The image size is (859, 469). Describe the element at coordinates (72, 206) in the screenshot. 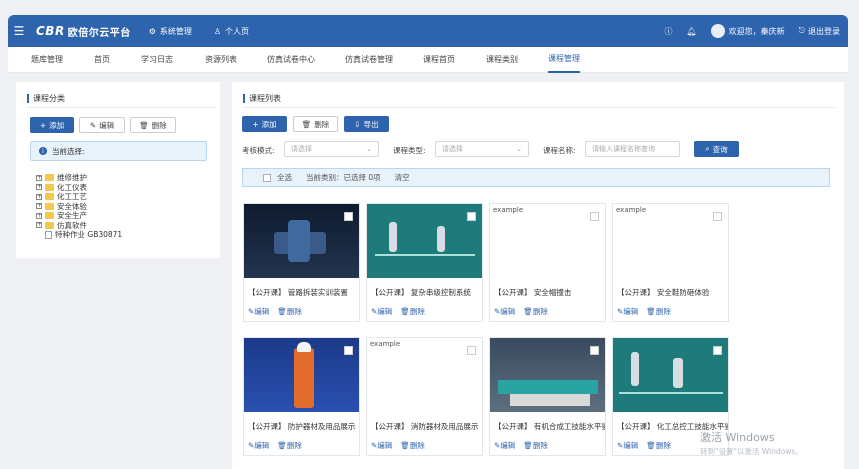

I see `tree-item-label: 安全体验` at that location.